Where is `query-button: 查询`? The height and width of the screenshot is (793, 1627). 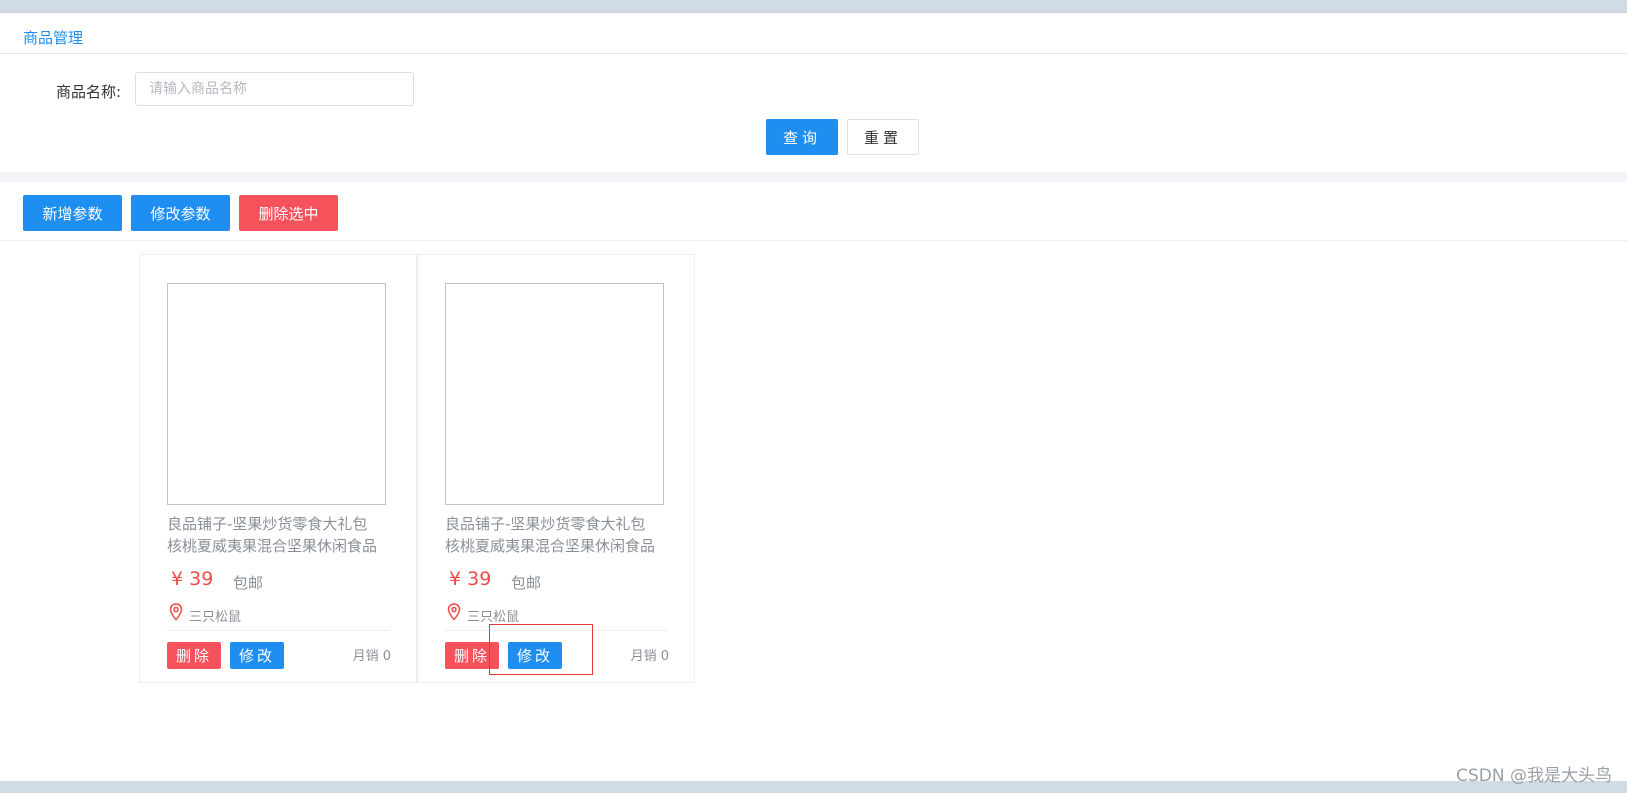
query-button: 查询 is located at coordinates (802, 137).